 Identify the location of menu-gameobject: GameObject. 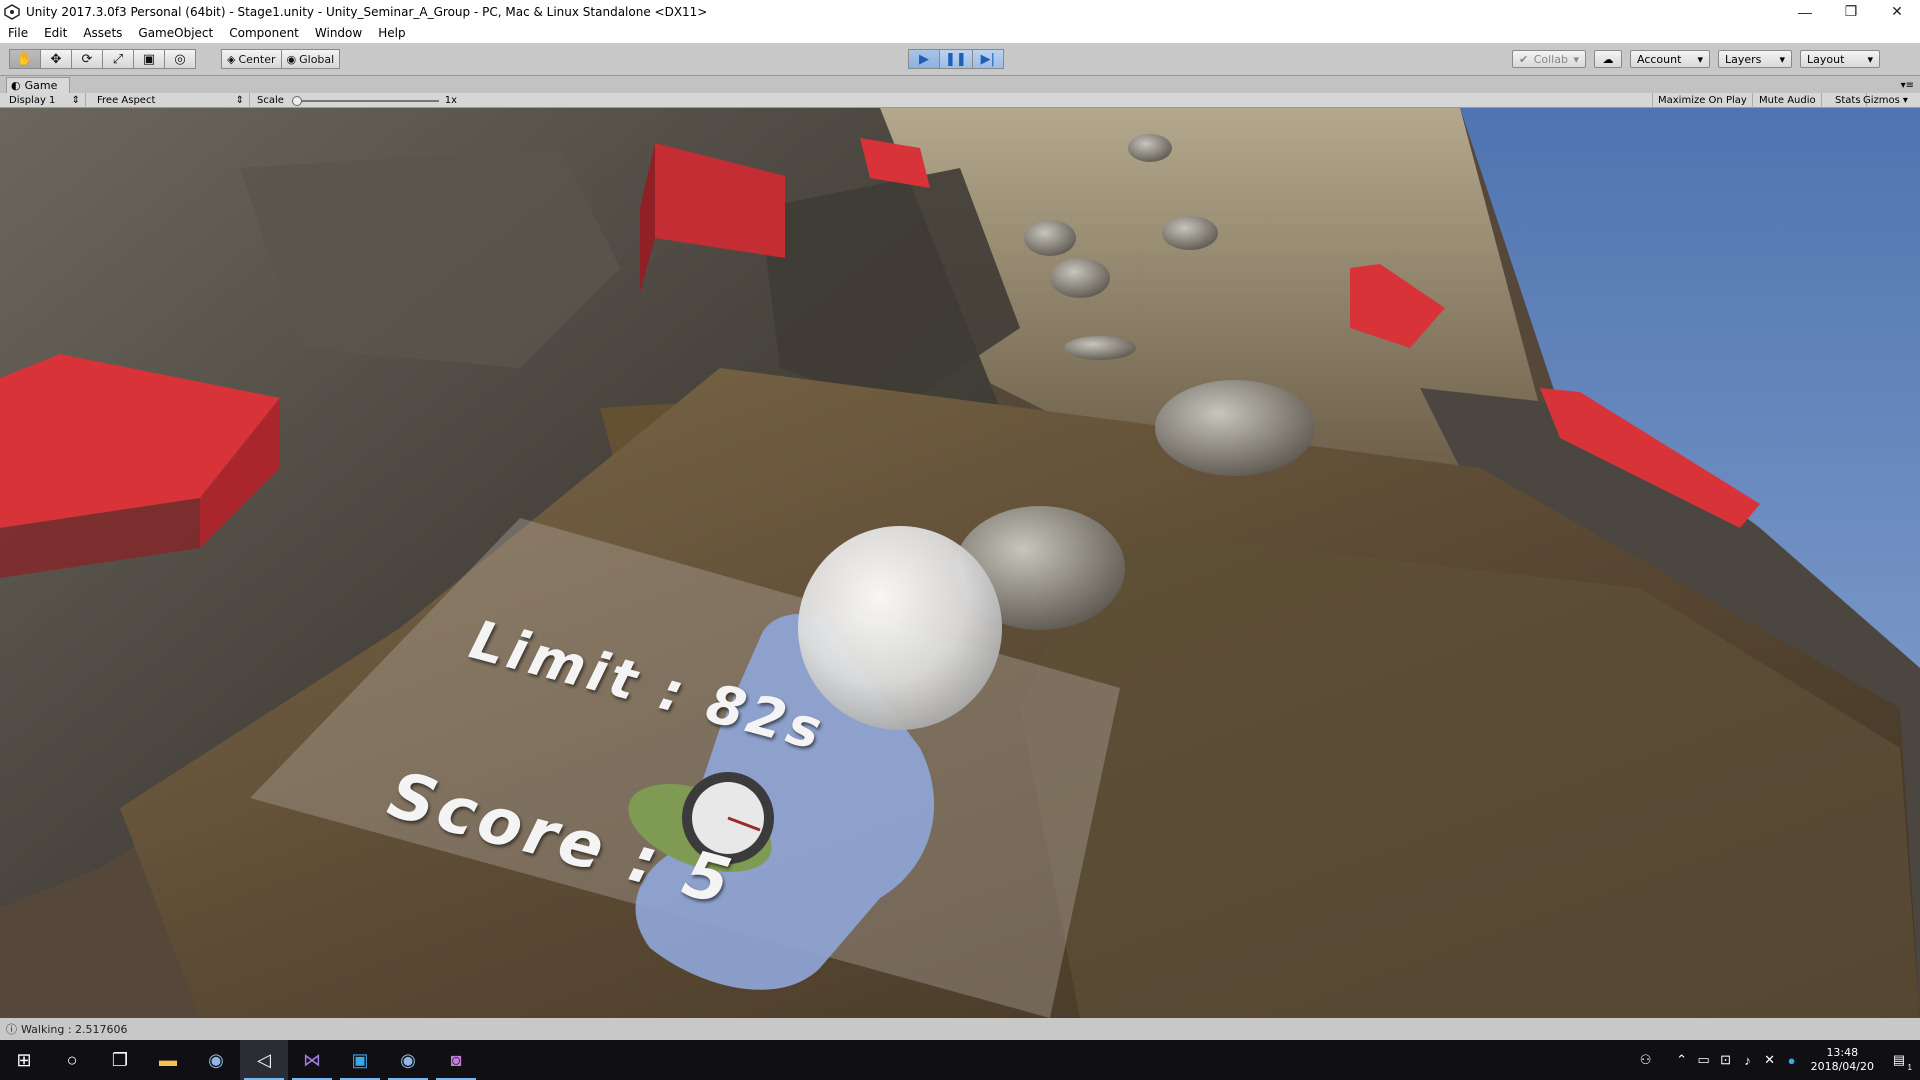
(175, 33).